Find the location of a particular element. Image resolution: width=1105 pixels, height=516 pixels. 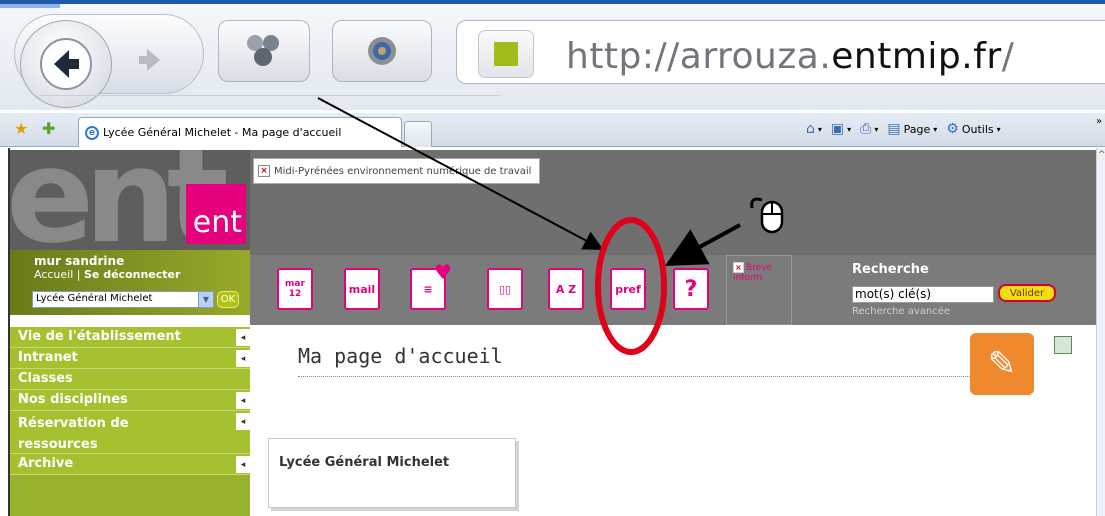

print-button: ⎙ ▾ is located at coordinates (869, 129).